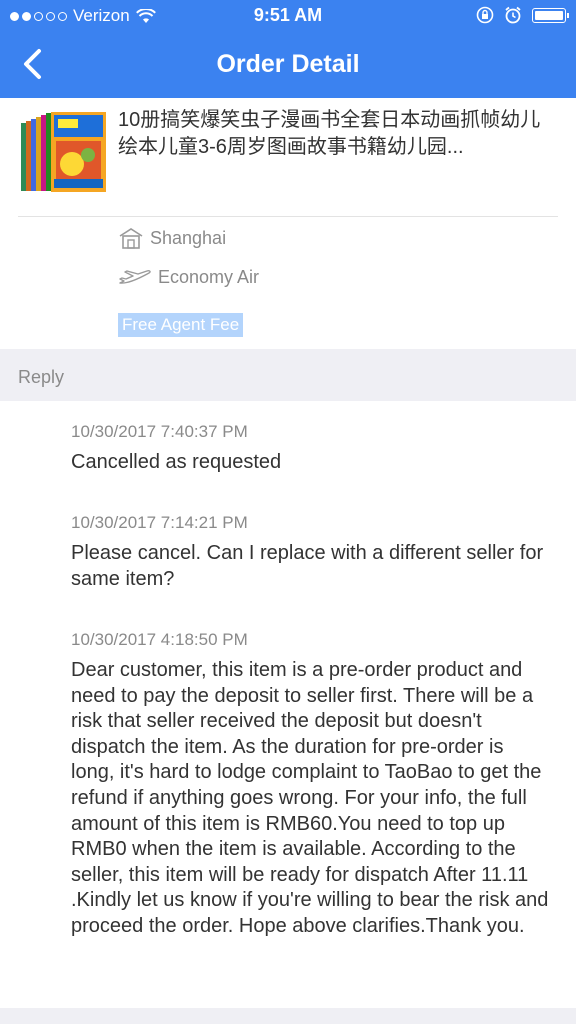 The width and height of the screenshot is (576, 1024). What do you see at coordinates (288, 1016) in the screenshot?
I see `bottom-bar` at bounding box center [288, 1016].